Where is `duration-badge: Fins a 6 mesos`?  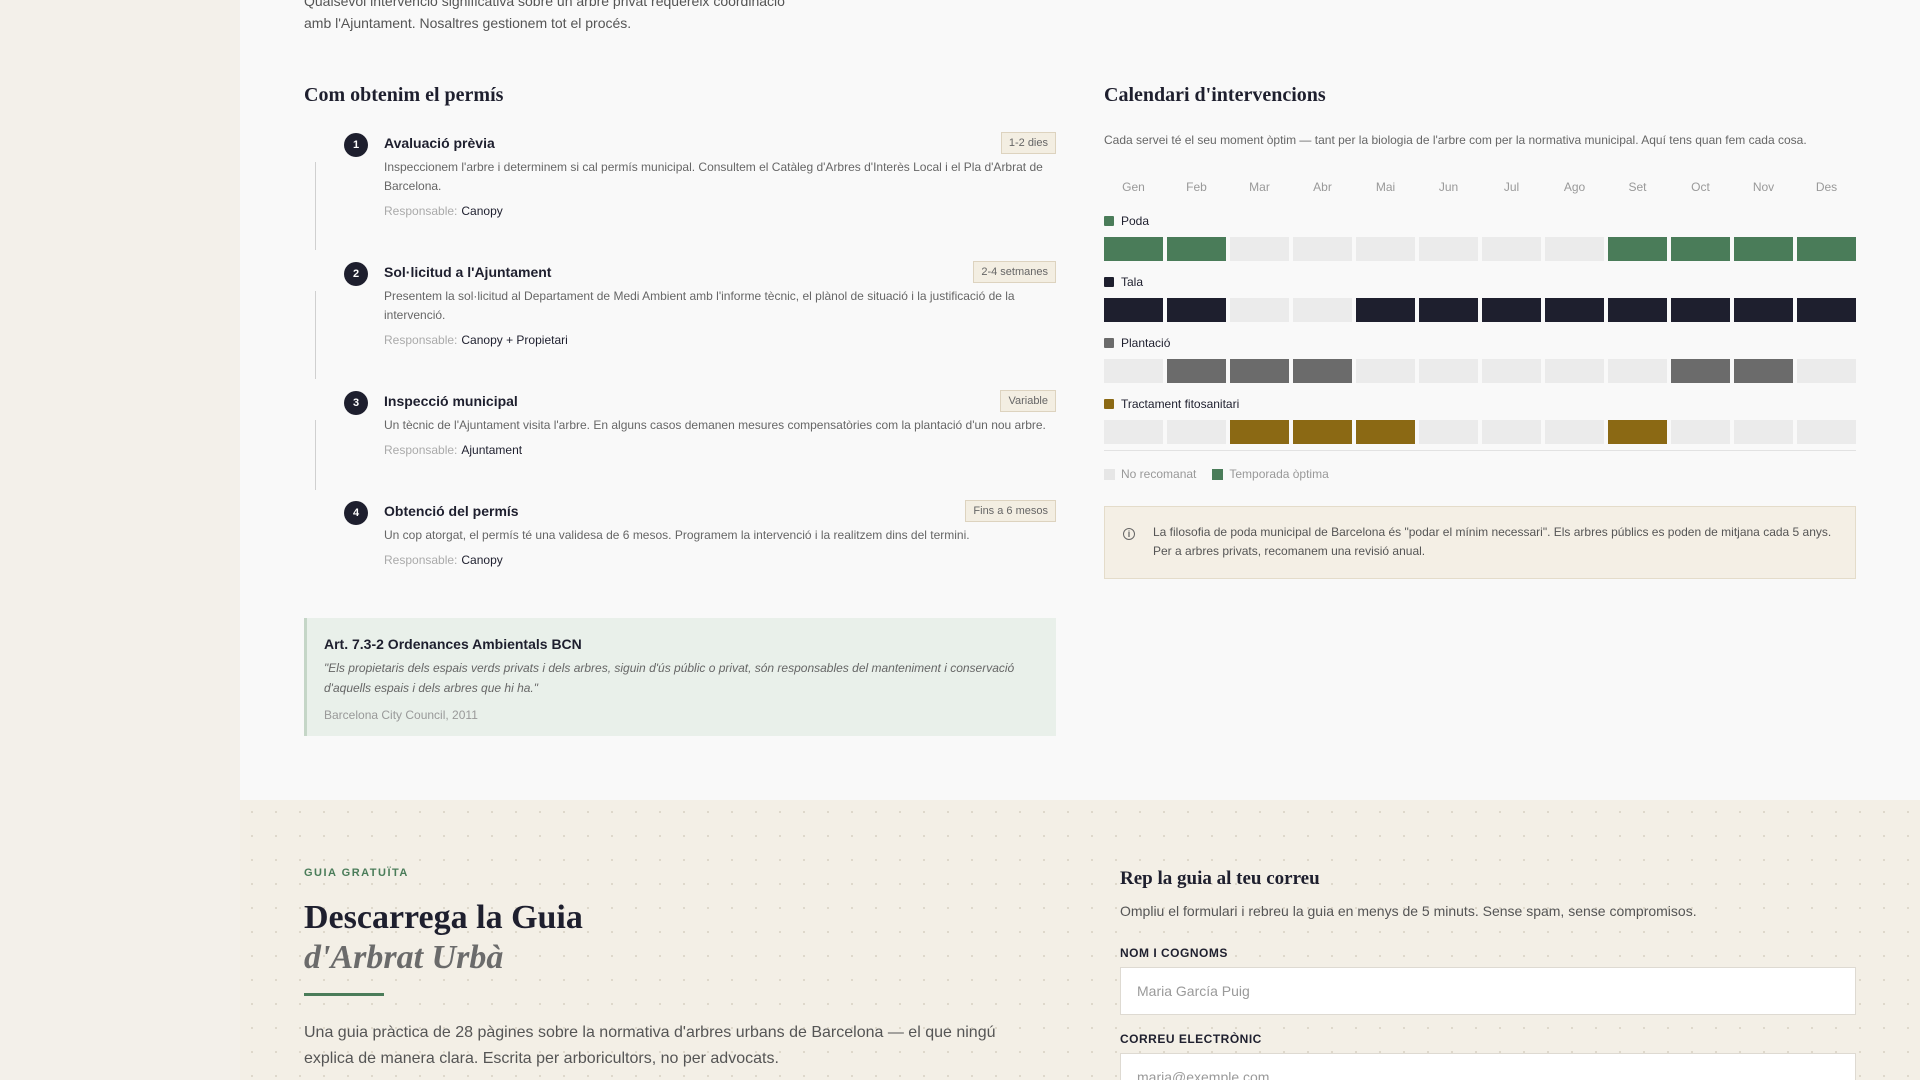 duration-badge: Fins a 6 mesos is located at coordinates (1010, 511).